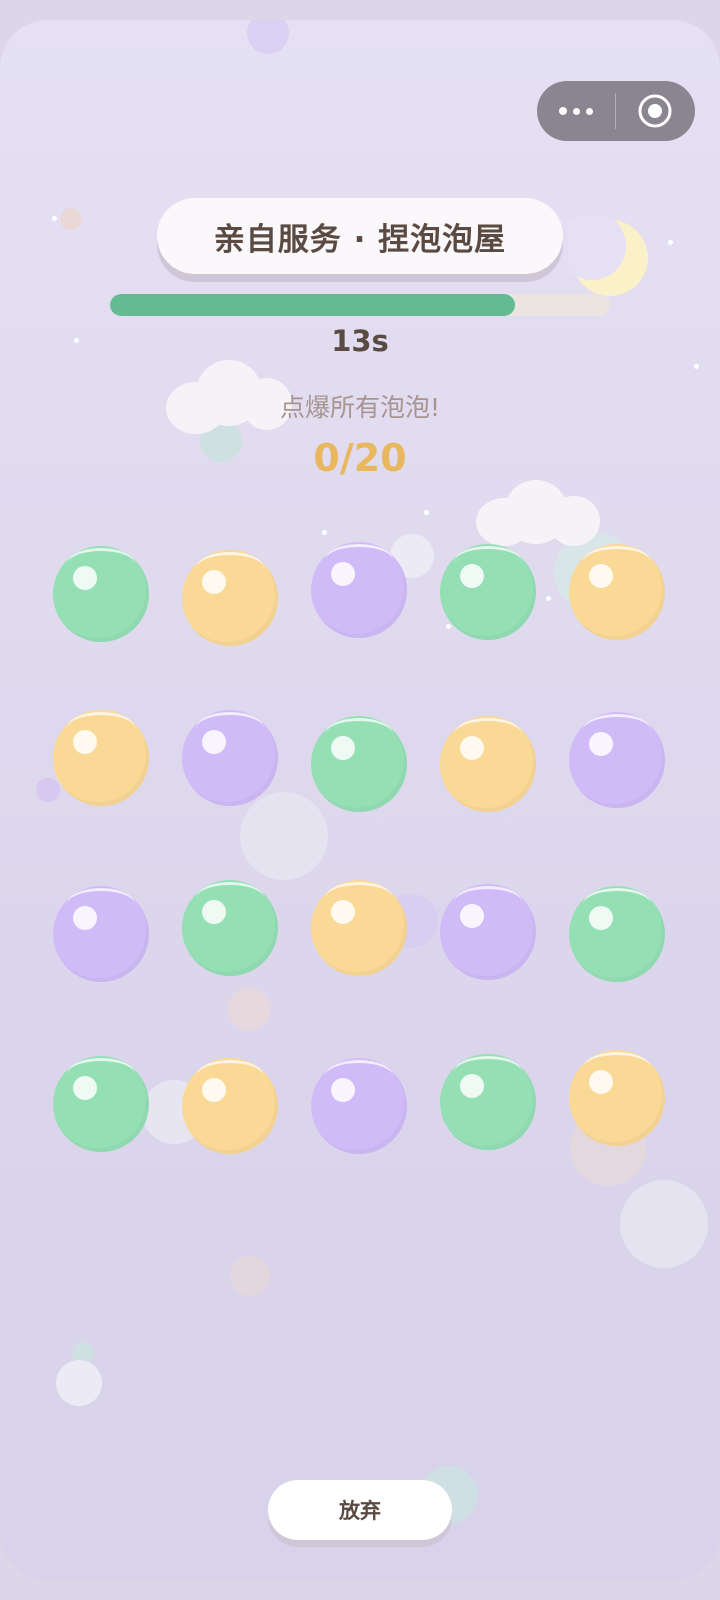  Describe the element at coordinates (312, 305) in the screenshot. I see `time-progress-fill` at that location.